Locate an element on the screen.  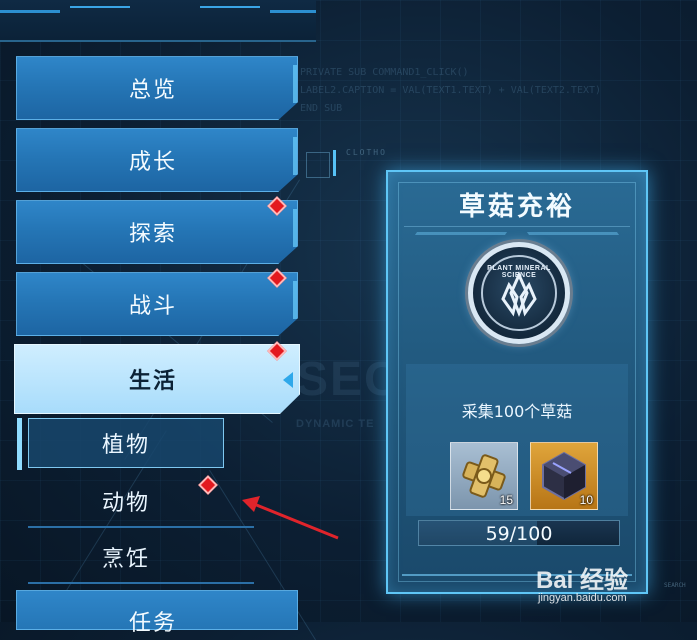
reward-count: 10 is located at coordinates (586, 500).